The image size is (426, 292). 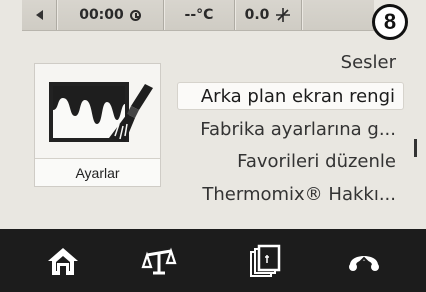 What do you see at coordinates (415, 148) in the screenshot?
I see `scroll-indicator` at bounding box center [415, 148].